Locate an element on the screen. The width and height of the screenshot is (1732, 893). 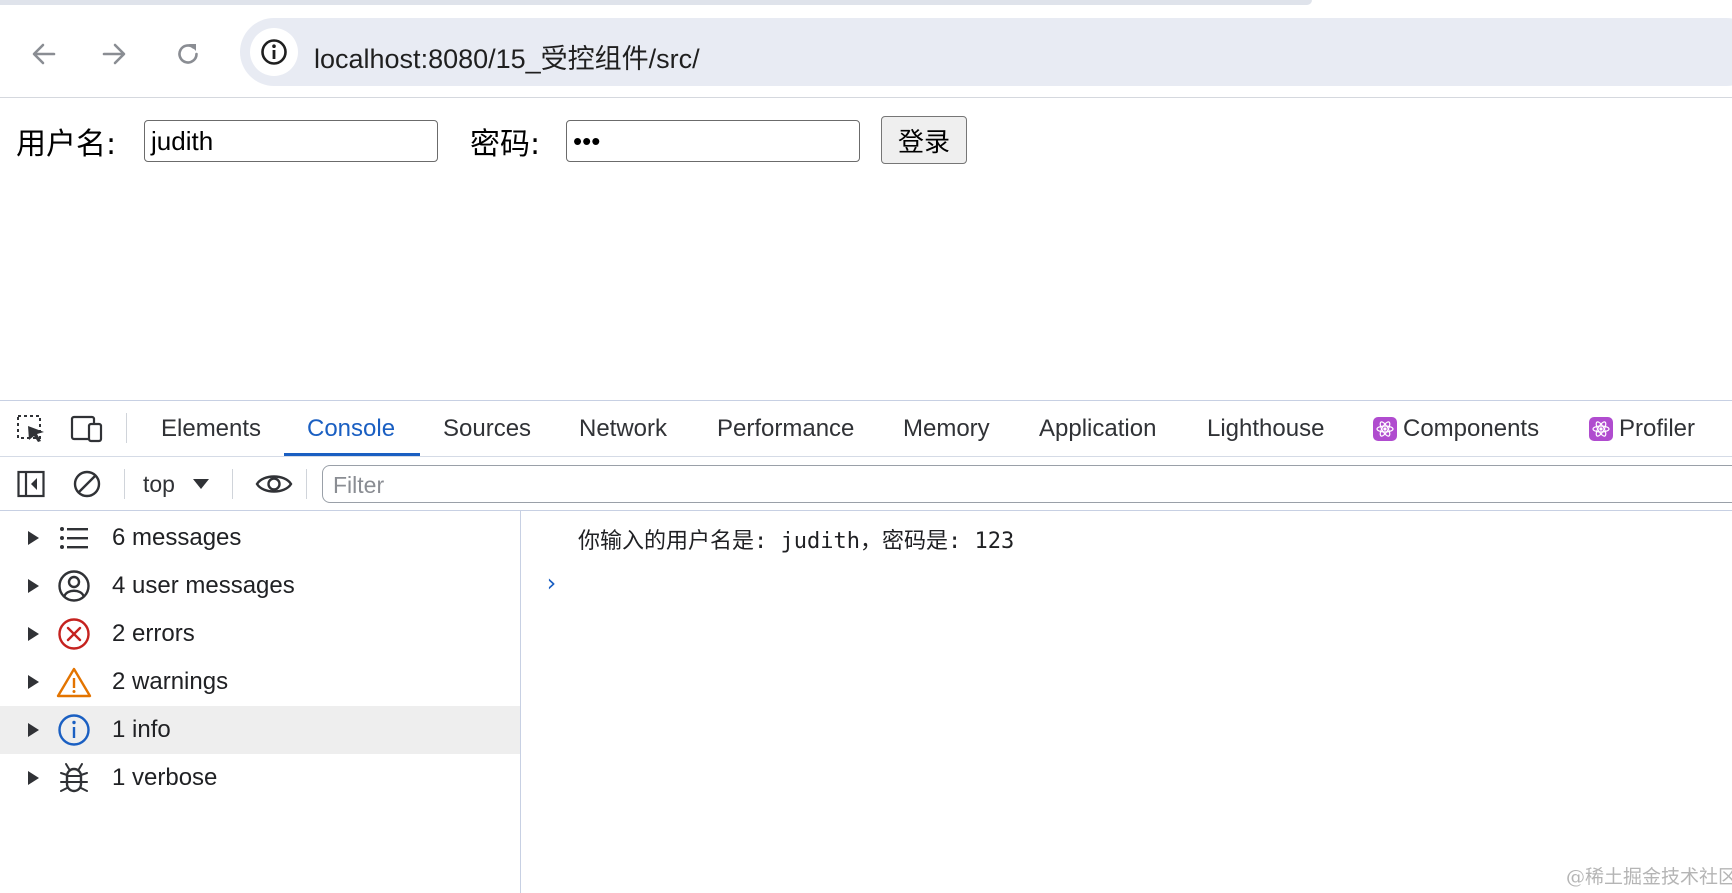
sidebar-item-verbose: 1 verbose is located at coordinates (260, 778).